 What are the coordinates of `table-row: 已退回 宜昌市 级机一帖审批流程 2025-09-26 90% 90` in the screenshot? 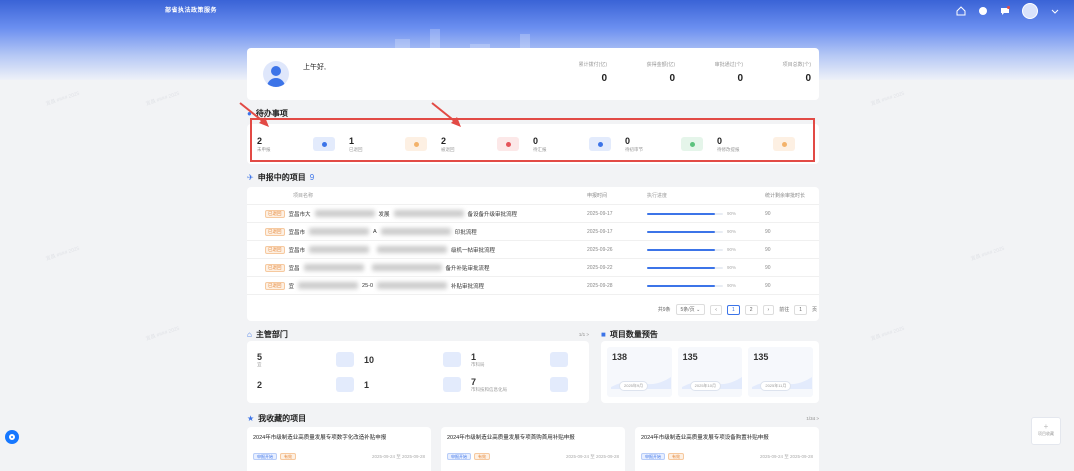 It's located at (533, 250).